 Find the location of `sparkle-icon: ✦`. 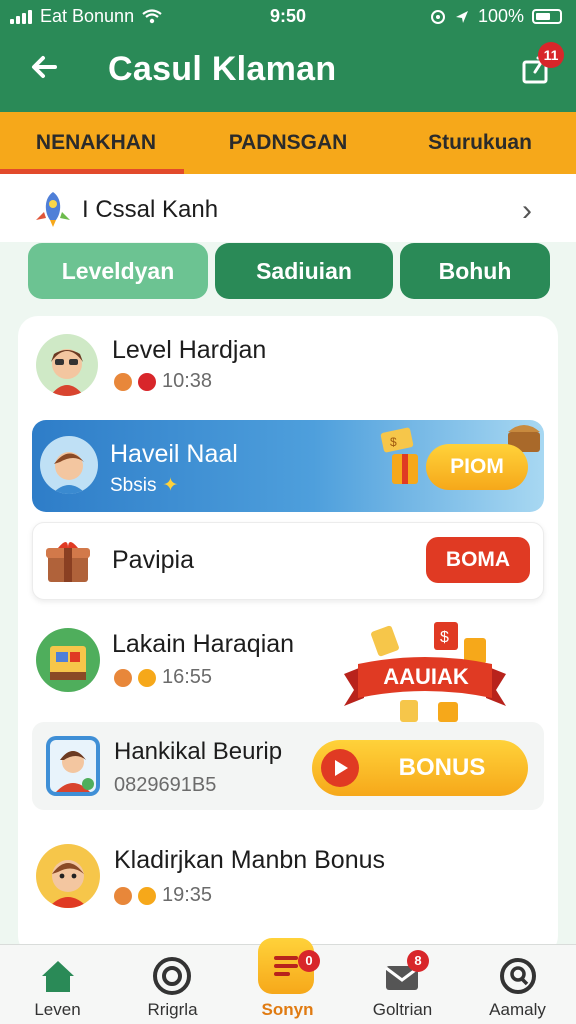

sparkle-icon: ✦ is located at coordinates (170, 485).